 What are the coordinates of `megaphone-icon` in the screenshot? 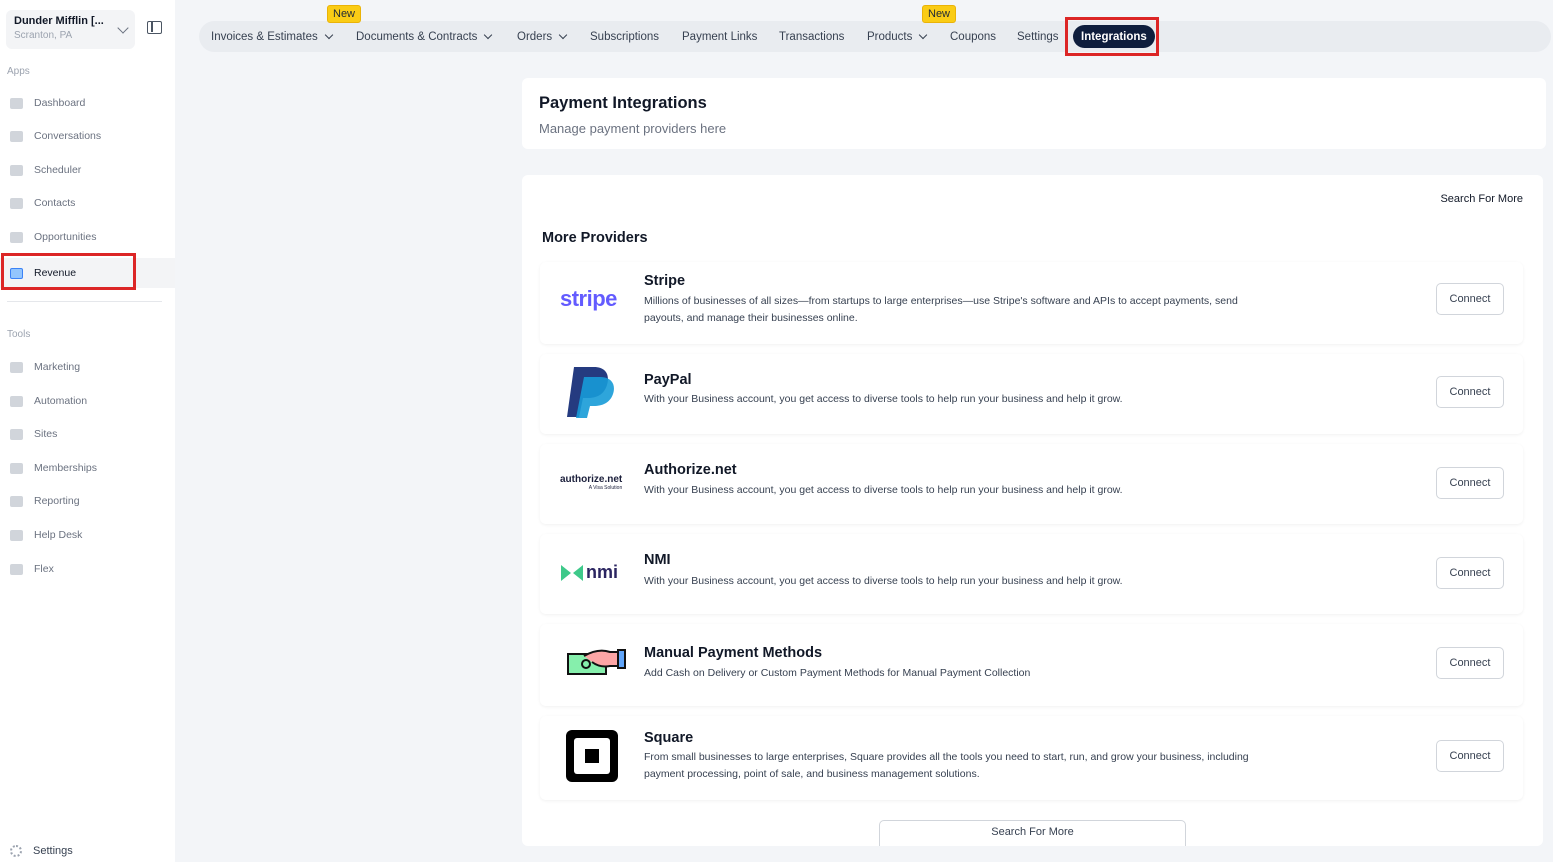 It's located at (16, 367).